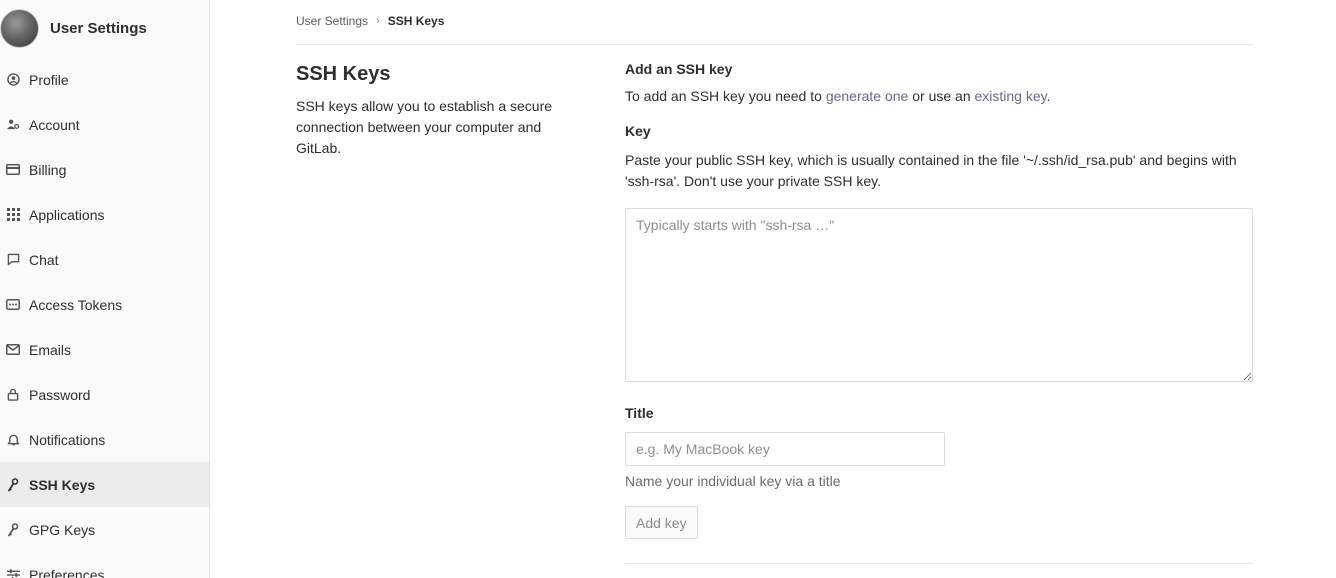 The height and width of the screenshot is (578, 1336). I want to click on emails-icon, so click(13, 350).